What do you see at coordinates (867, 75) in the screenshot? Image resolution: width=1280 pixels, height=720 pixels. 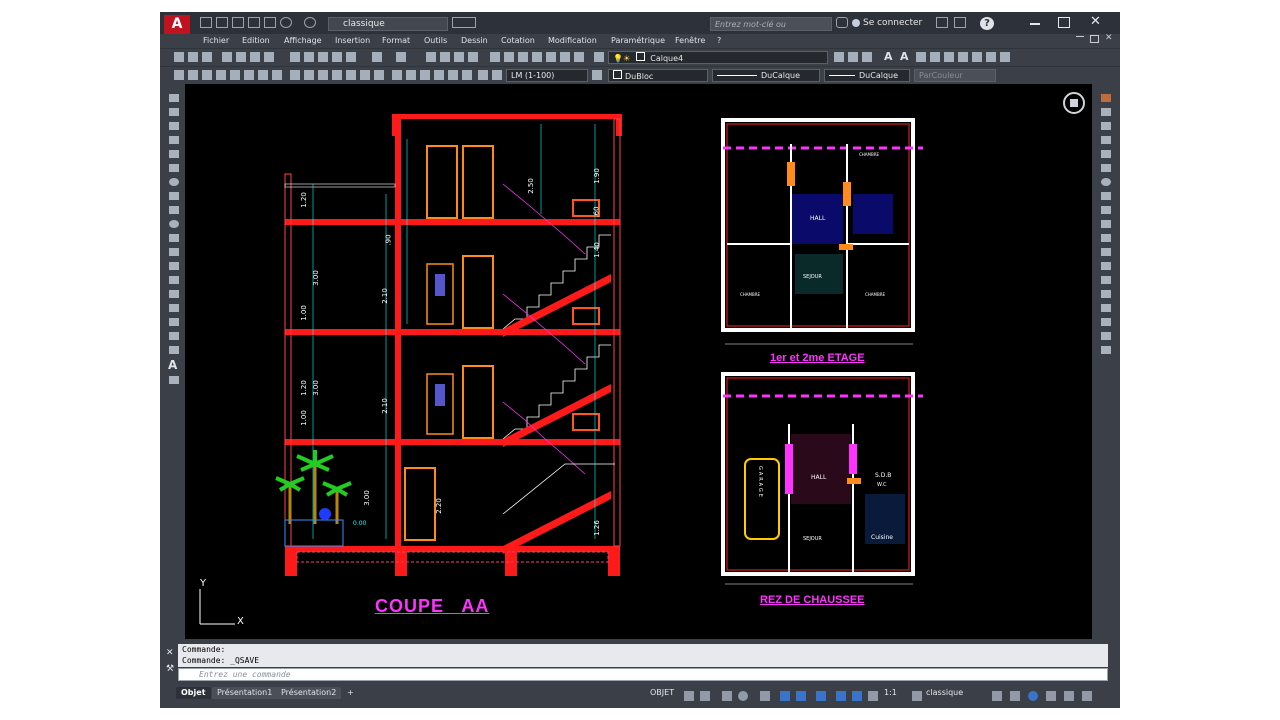 I see `lineweight-combo: DuCalque` at bounding box center [867, 75].